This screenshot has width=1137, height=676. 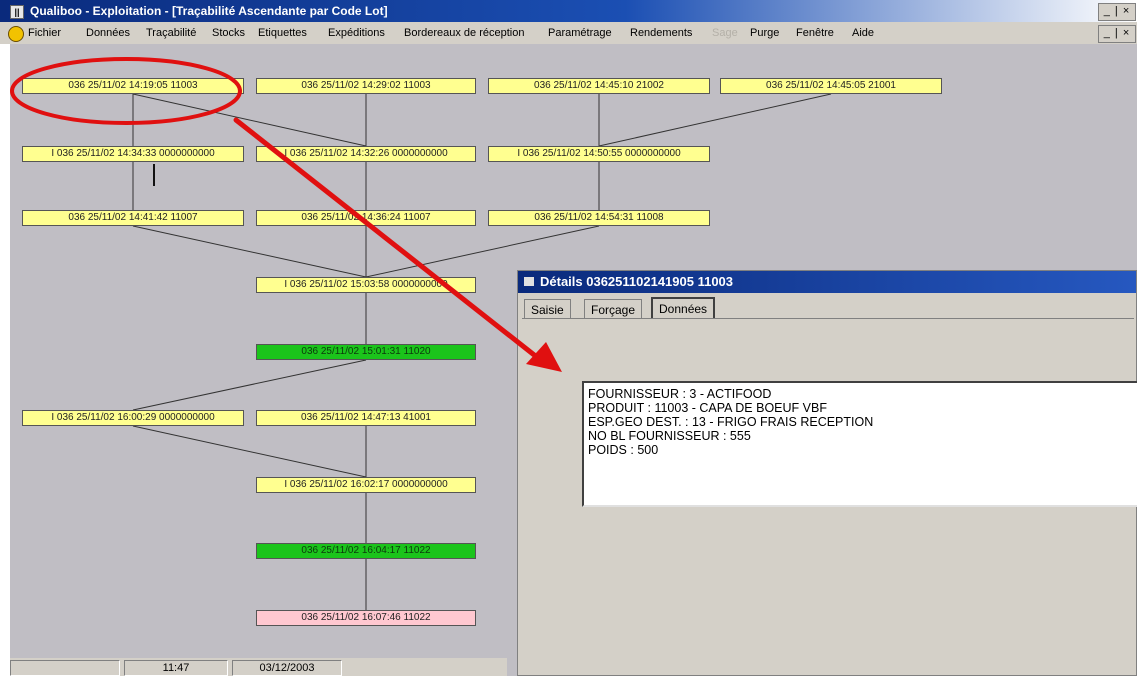 What do you see at coordinates (547, 309) in the screenshot?
I see `tab-saisie: Saisie` at bounding box center [547, 309].